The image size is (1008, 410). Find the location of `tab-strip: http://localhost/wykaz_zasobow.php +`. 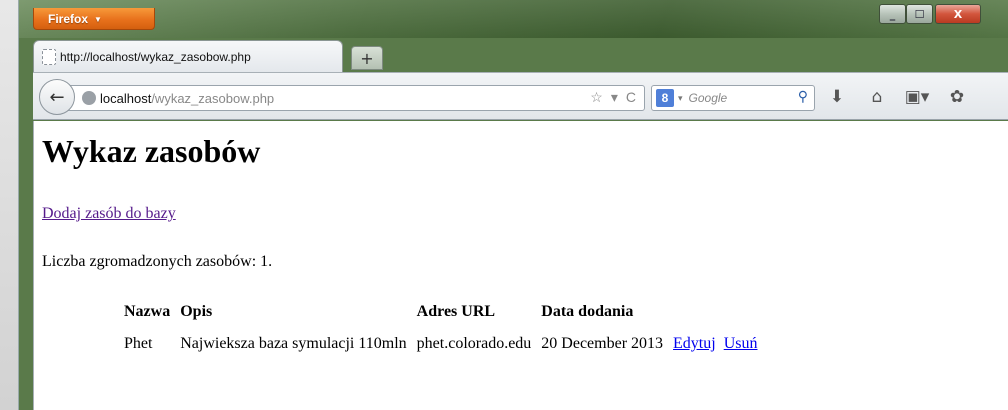

tab-strip: http://localhost/wykaz_zasobow.php + is located at coordinates (208, 56).